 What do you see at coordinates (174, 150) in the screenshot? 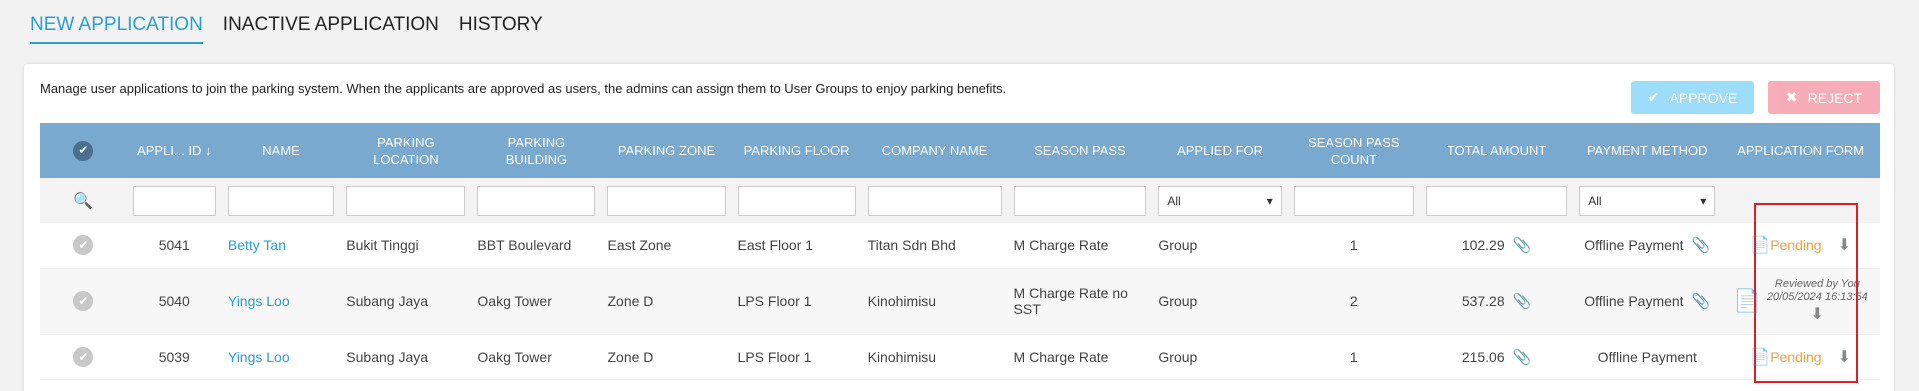
I see `col-application-id: APPLI... ID ↓` at bounding box center [174, 150].